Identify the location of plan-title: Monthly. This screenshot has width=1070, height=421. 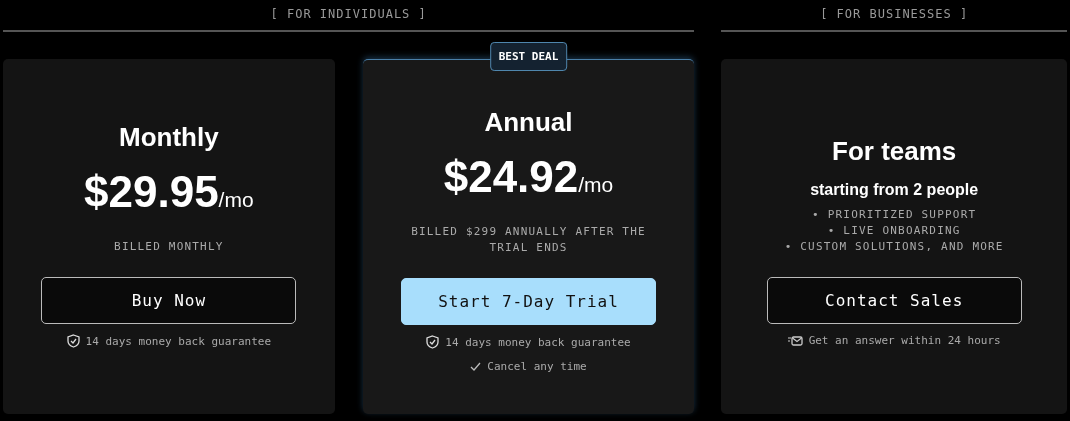
(169, 137).